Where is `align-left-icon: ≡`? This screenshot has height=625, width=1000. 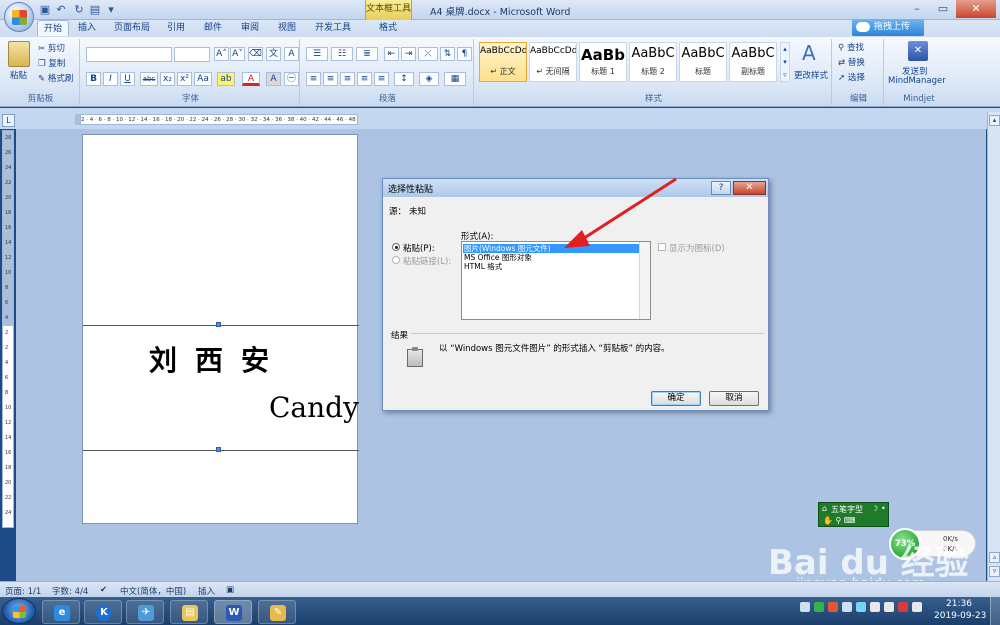
align-left-icon: ≡ is located at coordinates (313, 79).